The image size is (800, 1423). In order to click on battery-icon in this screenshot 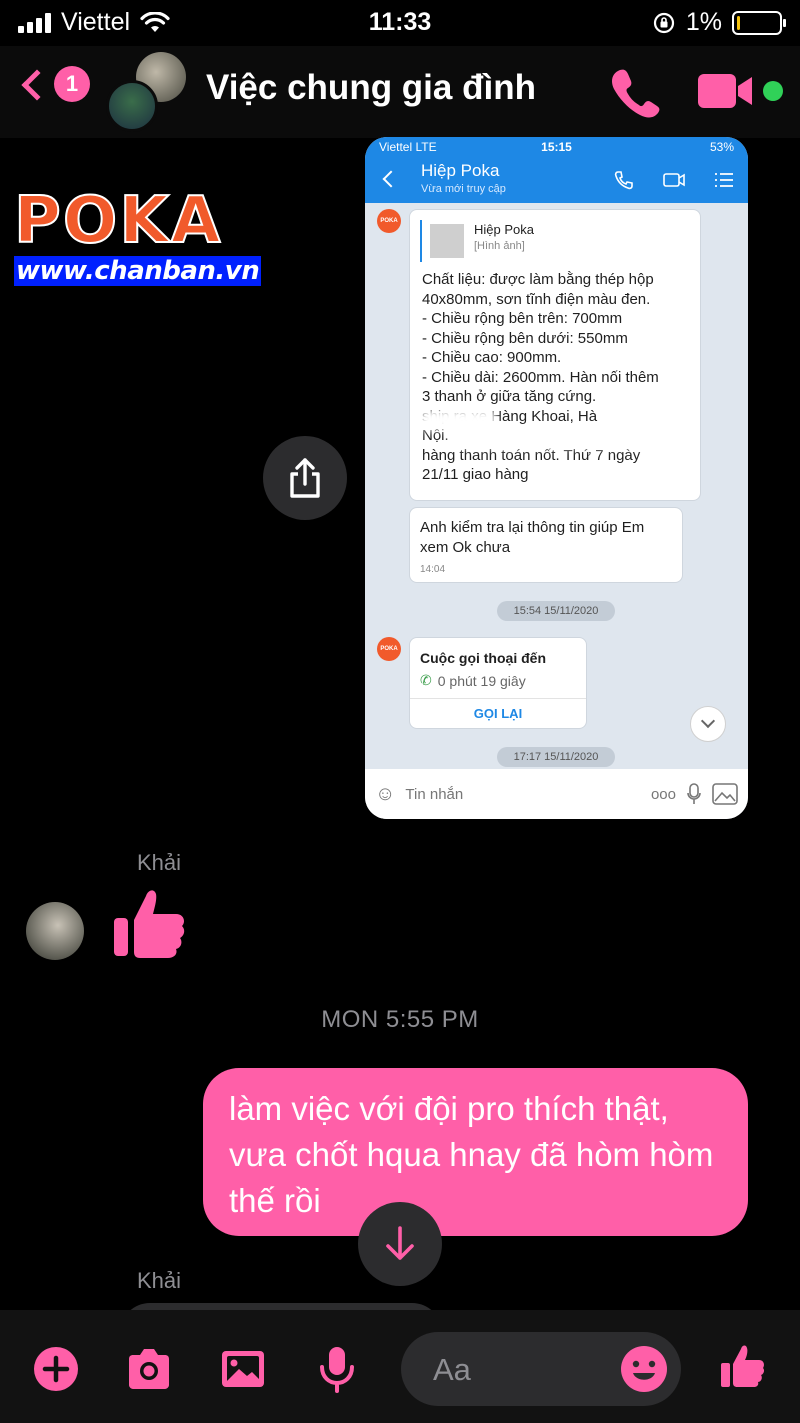, I will do `click(759, 22)`.